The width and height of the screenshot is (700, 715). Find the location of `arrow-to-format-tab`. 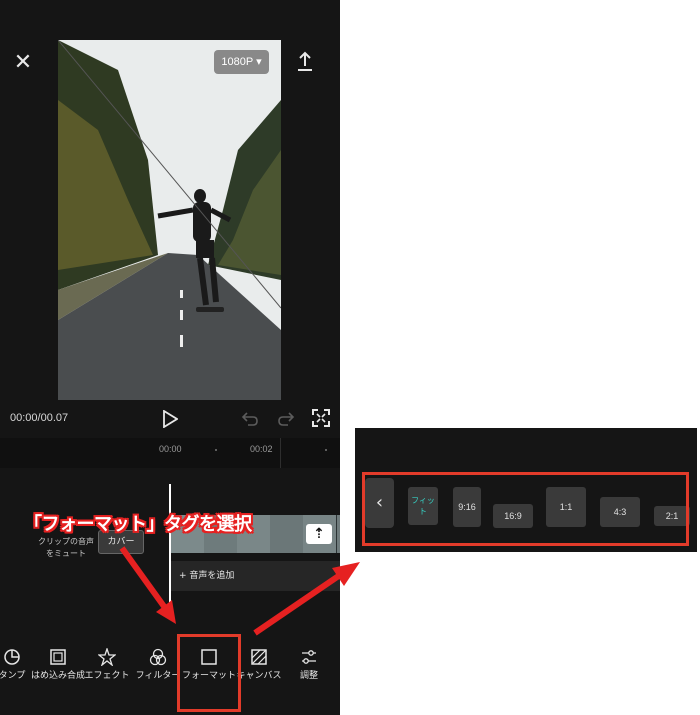

arrow-to-format-tab is located at coordinates (147, 585).